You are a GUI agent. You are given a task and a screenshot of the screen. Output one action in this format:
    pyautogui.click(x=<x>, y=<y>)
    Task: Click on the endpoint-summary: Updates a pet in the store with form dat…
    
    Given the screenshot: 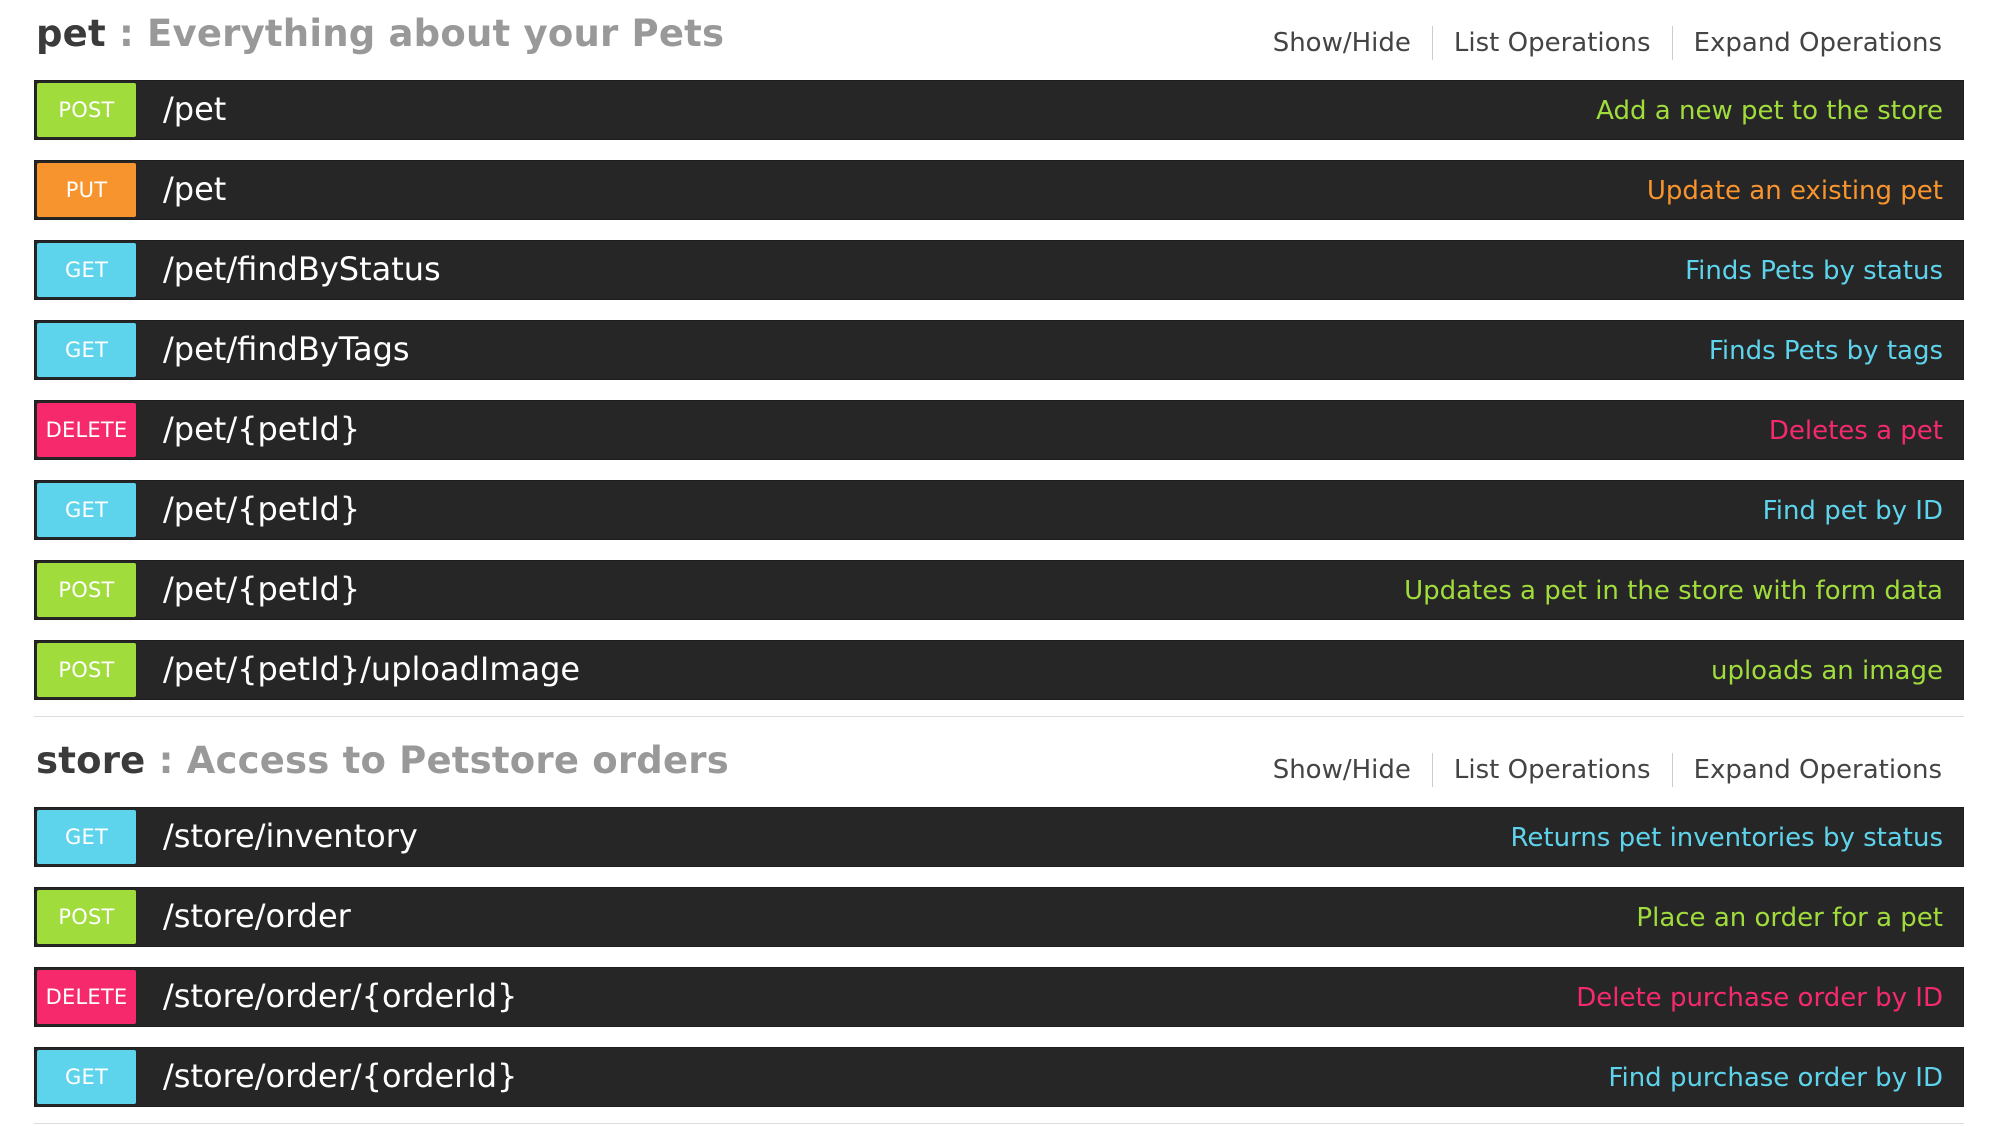 What is the action you would take?
    pyautogui.click(x=1673, y=590)
    